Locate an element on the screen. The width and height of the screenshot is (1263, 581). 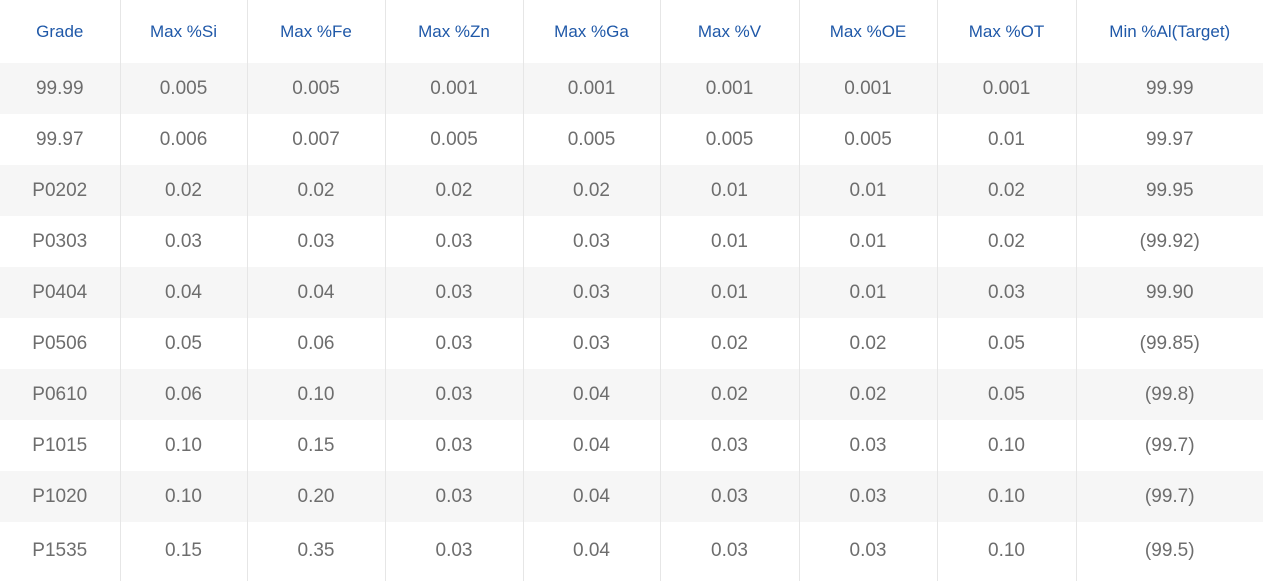
cell-si: 0.05 is located at coordinates (184, 343).